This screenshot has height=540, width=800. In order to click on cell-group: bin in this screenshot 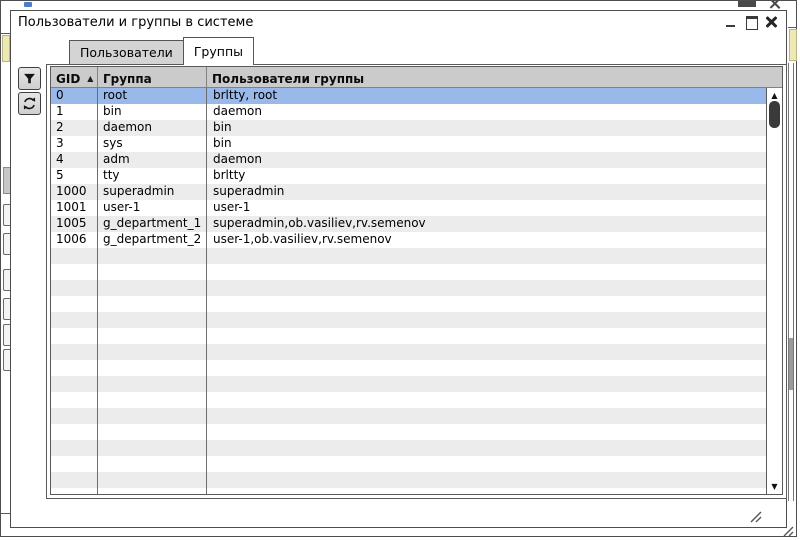, I will do `click(152, 112)`.